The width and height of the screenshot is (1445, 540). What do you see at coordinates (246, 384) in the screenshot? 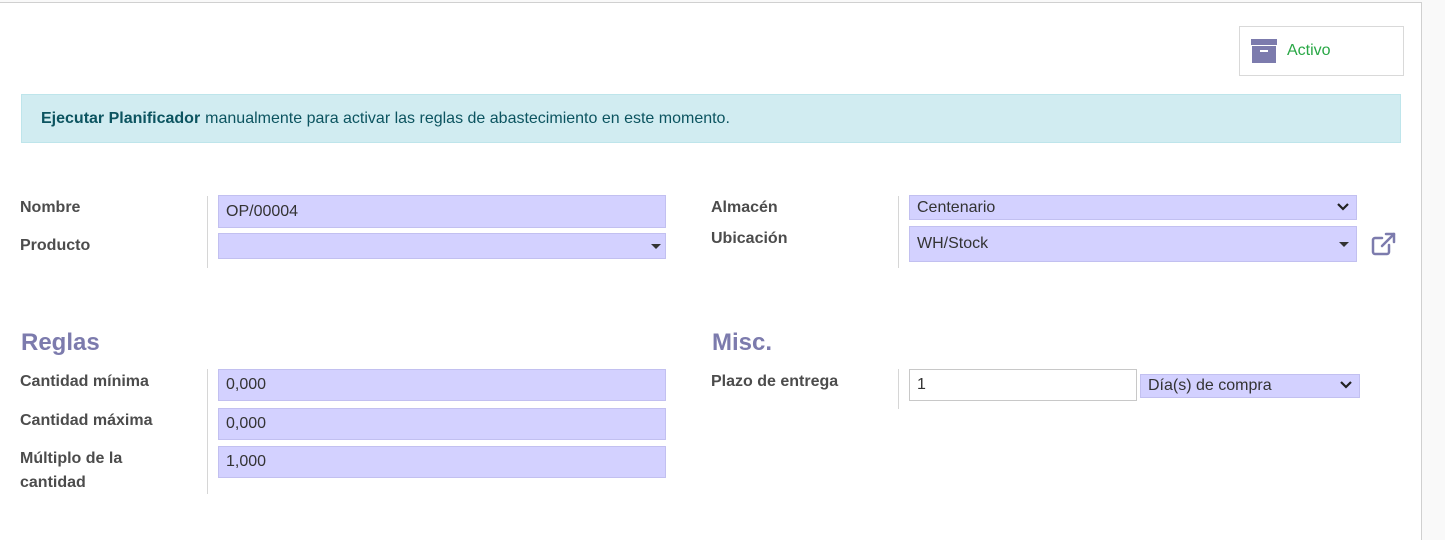
I see `cantidad-minima-value: 0,000` at bounding box center [246, 384].